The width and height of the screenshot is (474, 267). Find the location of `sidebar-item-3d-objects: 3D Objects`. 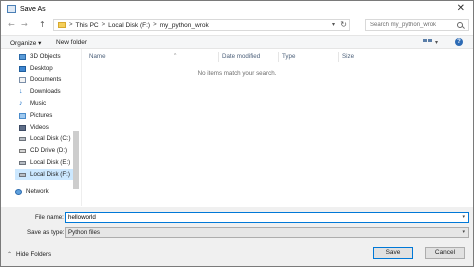

sidebar-item-3d-objects: 3D Objects is located at coordinates (48, 56).